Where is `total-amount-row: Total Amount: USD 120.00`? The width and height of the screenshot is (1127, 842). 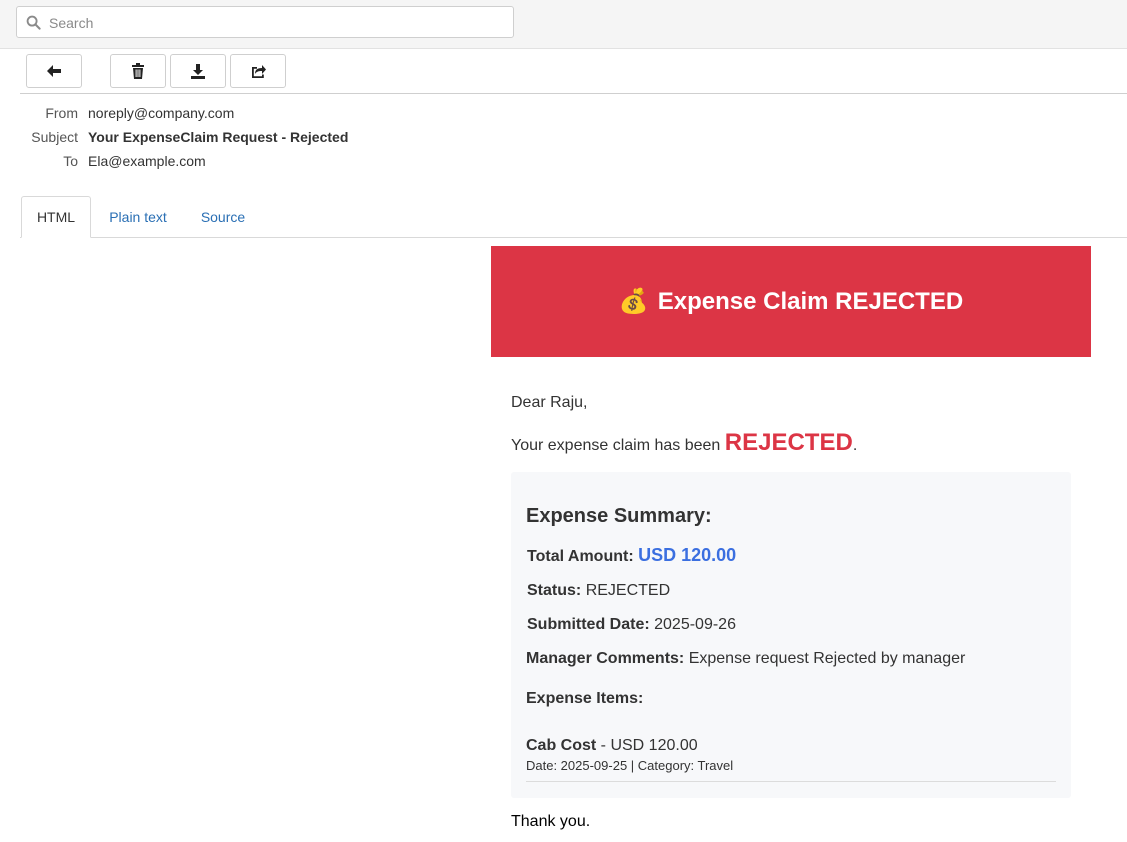 total-amount-row: Total Amount: USD 120.00 is located at coordinates (631, 555).